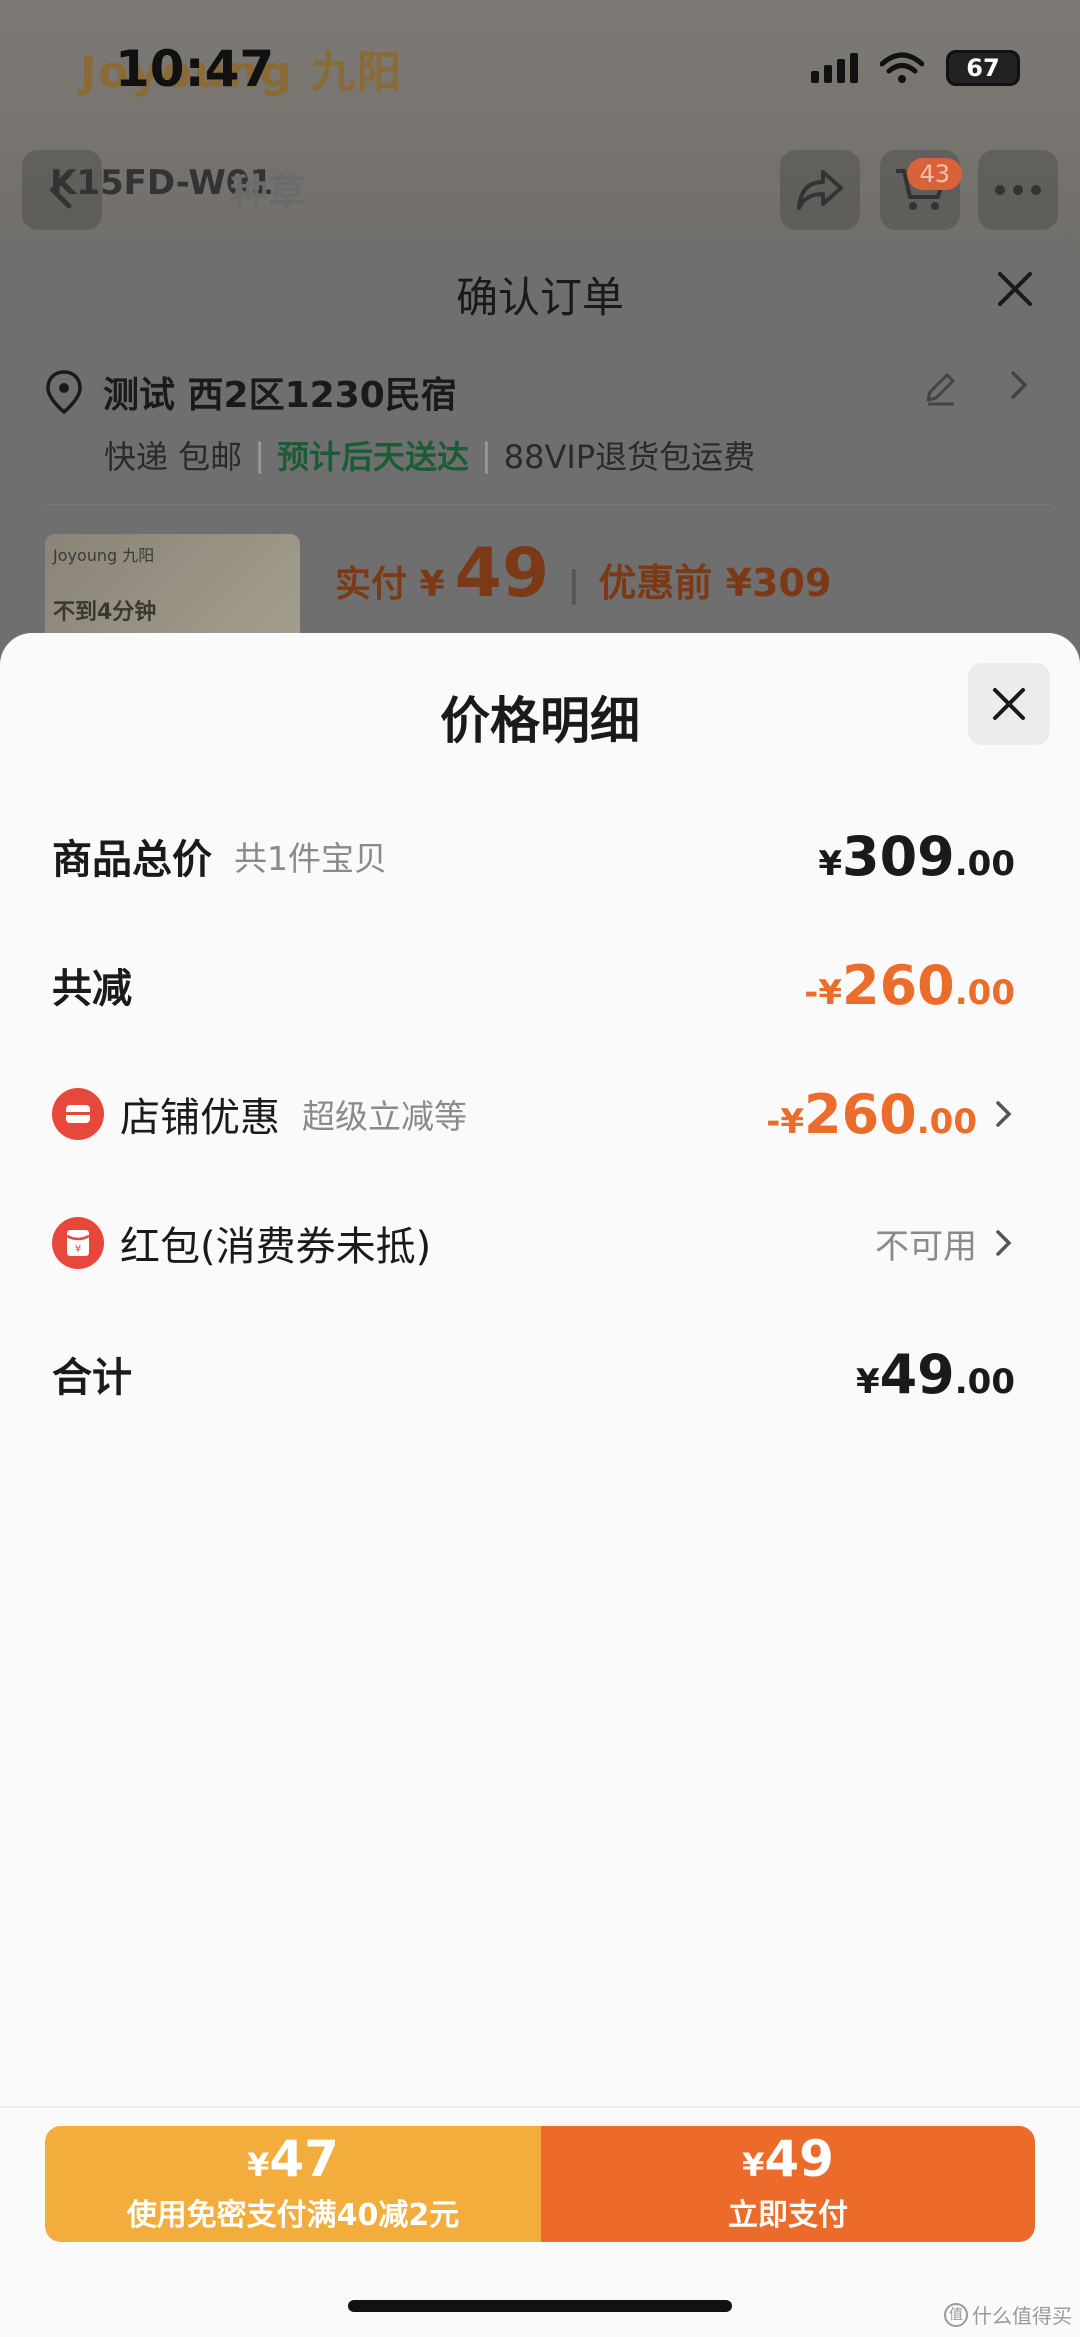 This screenshot has height=2337, width=1080. What do you see at coordinates (310, 858) in the screenshot?
I see `item-count: 共1件宝贝` at bounding box center [310, 858].